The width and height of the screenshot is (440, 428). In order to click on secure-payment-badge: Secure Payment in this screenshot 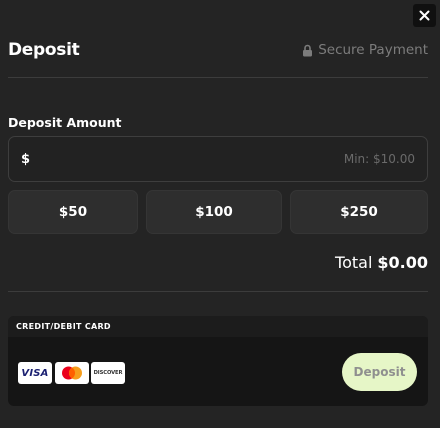, I will do `click(365, 50)`.